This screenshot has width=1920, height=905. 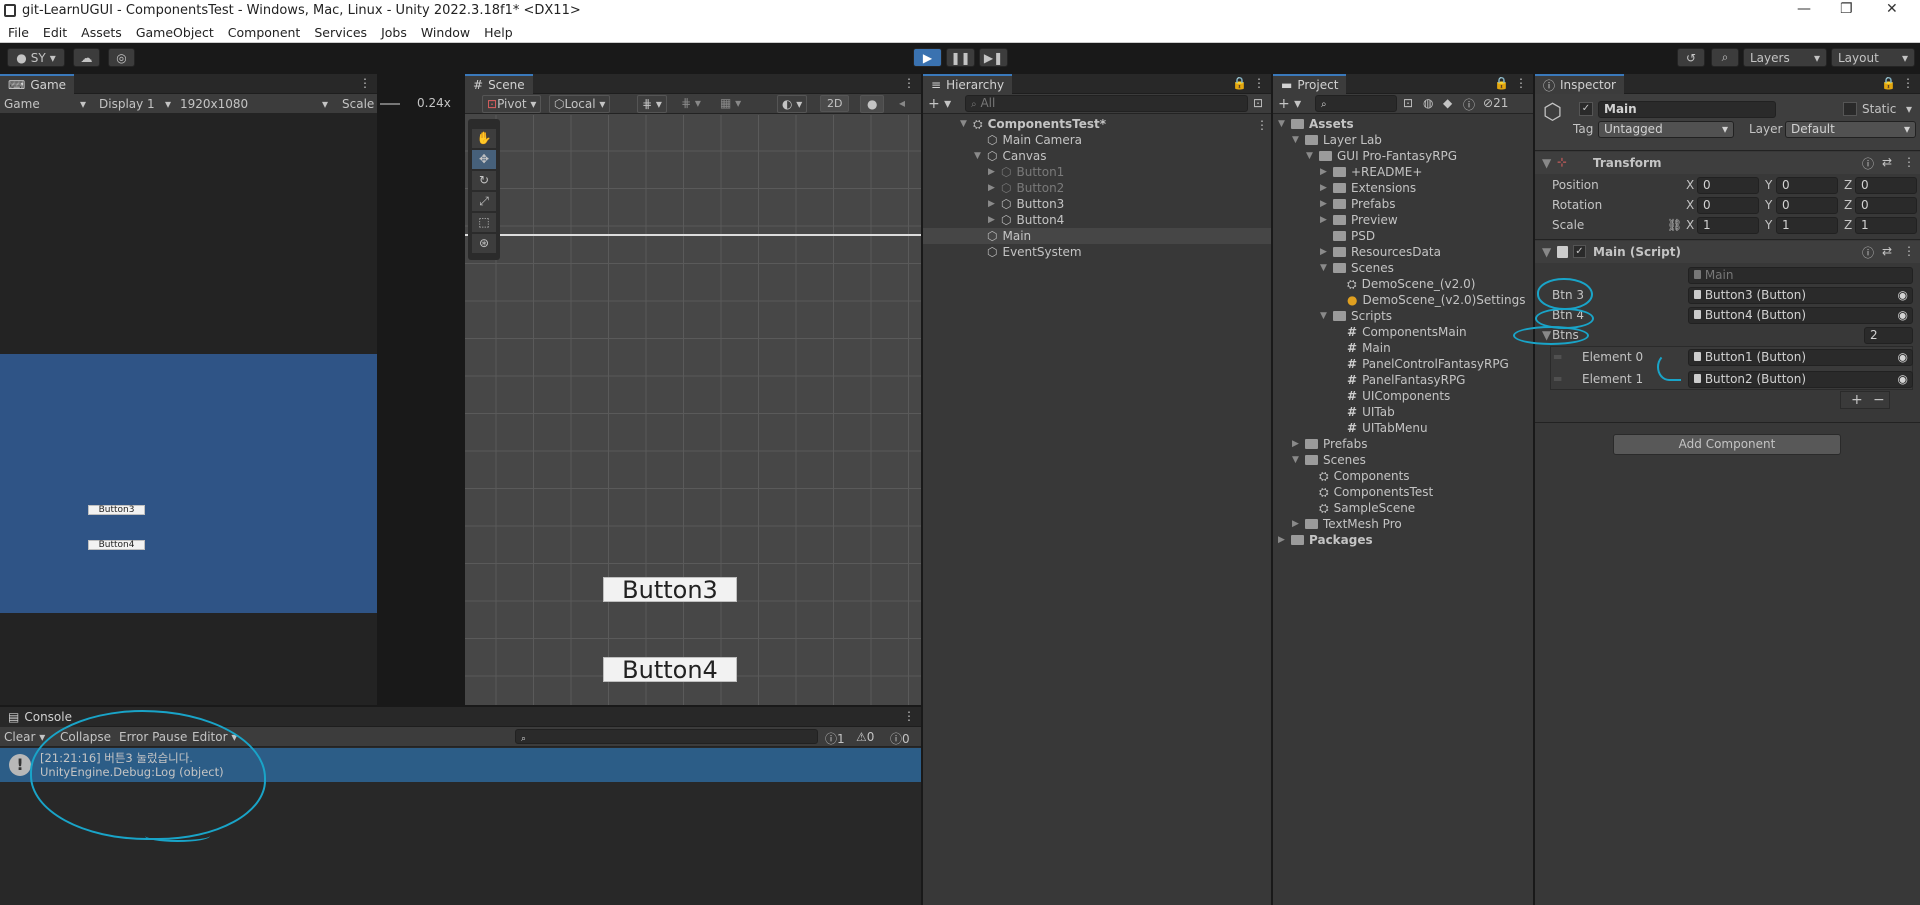 I want to click on project-item: # UITabMenu, so click(x=1350, y=428).